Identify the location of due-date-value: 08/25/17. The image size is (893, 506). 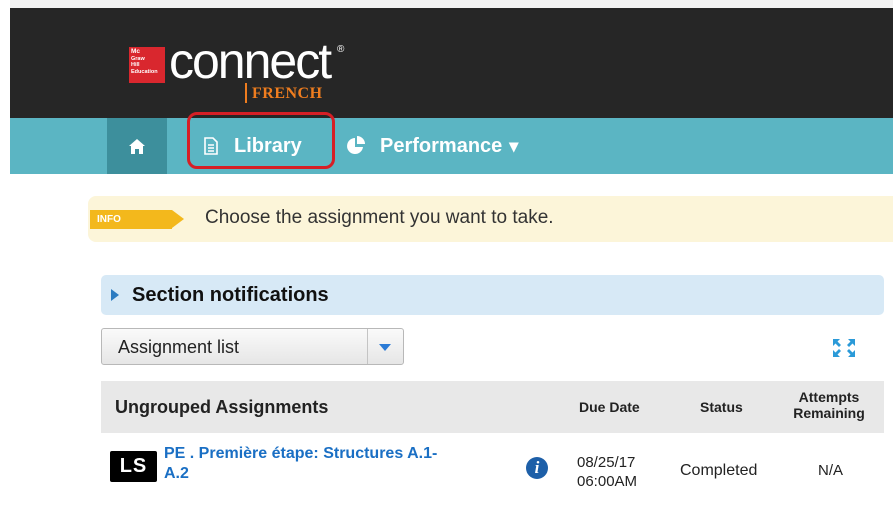
(606, 462).